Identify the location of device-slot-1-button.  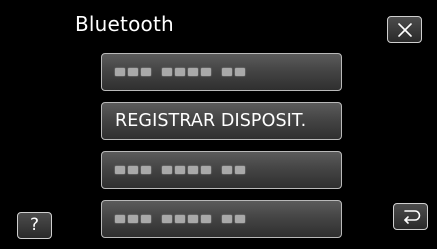
(221, 72).